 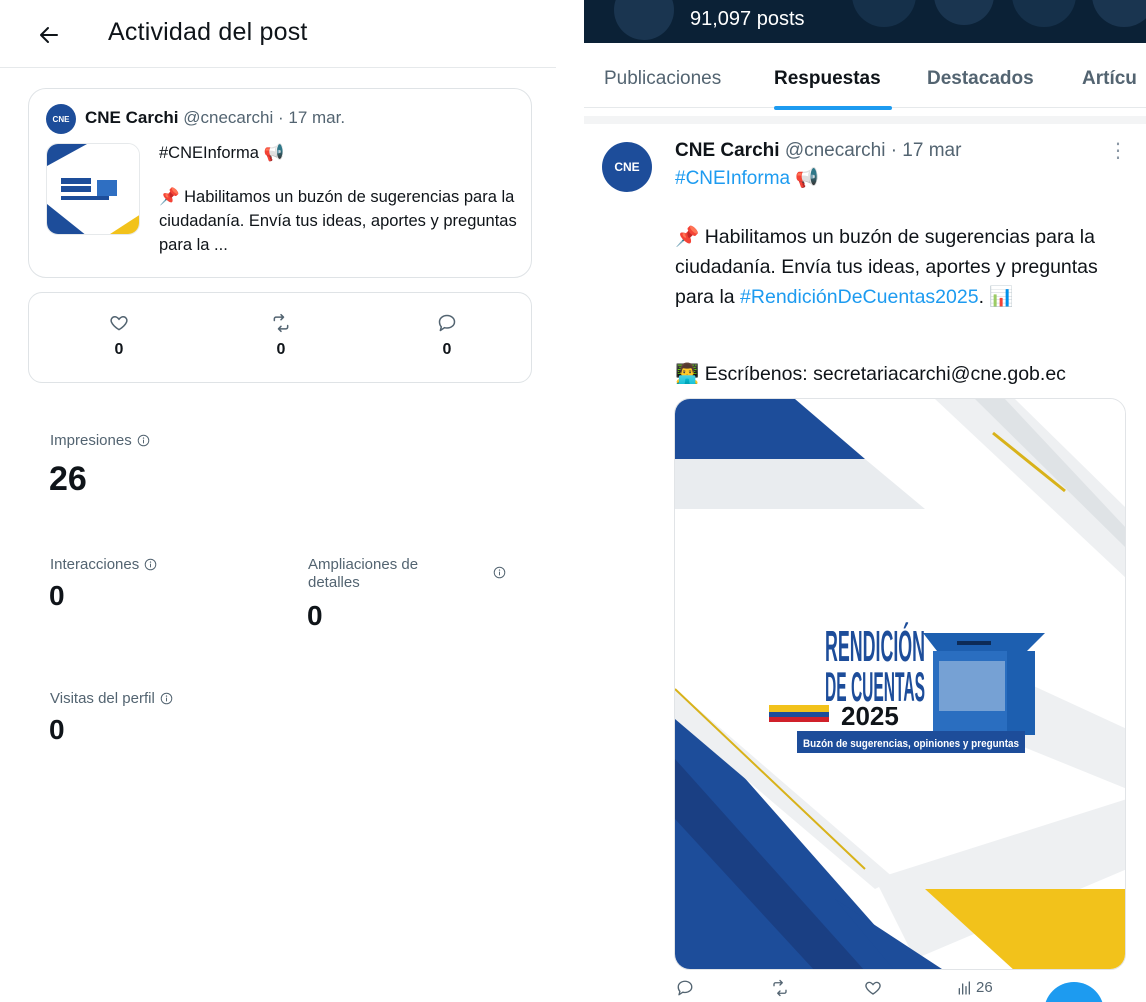 I want to click on post-author: CNE Carchi @cnecarchi · 17 mar., so click(x=215, y=118).